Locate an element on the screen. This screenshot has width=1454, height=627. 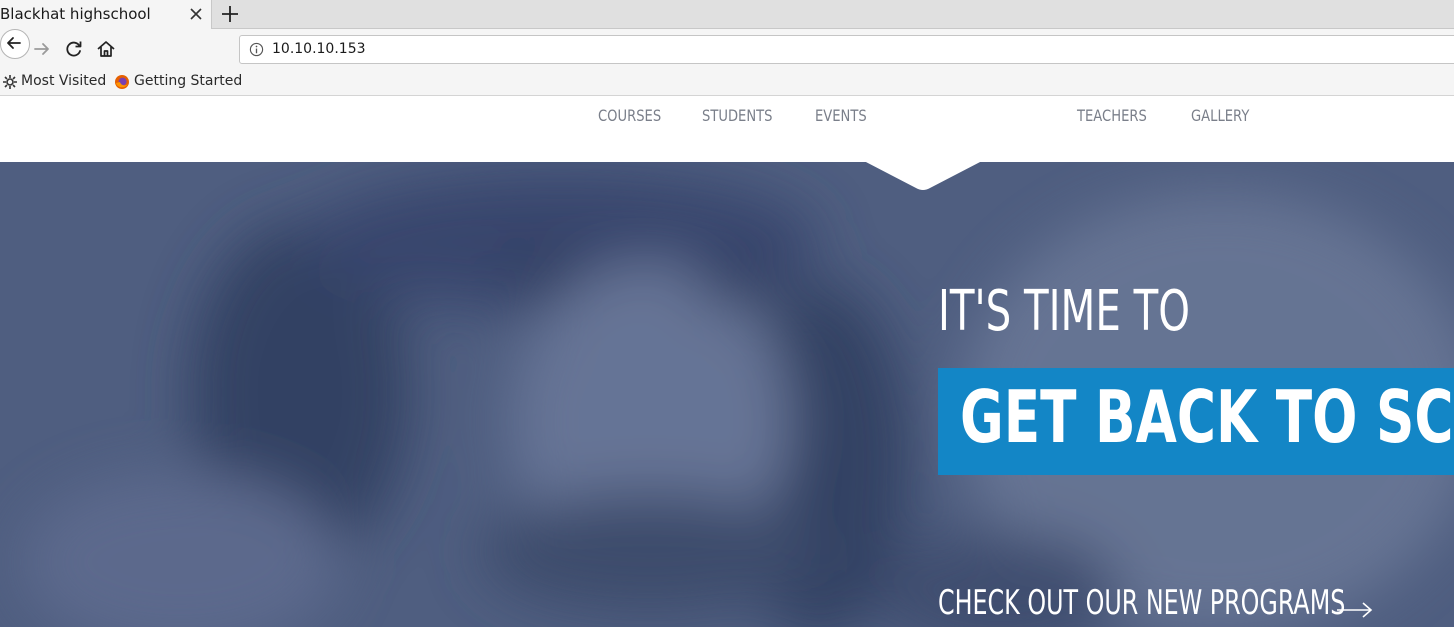
bookmark-most-visited: Most Visited is located at coordinates (54, 82).